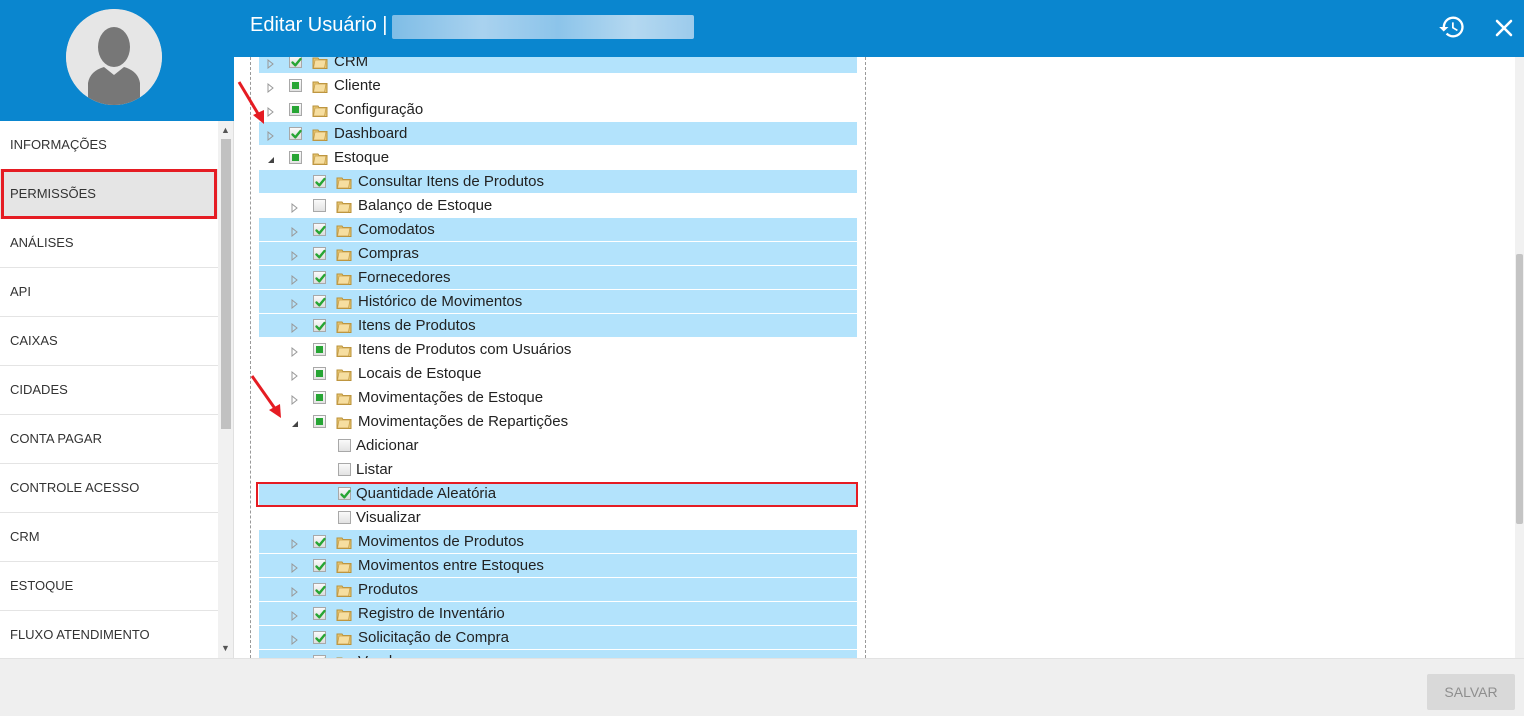 The height and width of the screenshot is (716, 1524). What do you see at coordinates (374, 469) in the screenshot?
I see `tree-row-label: Listar` at bounding box center [374, 469].